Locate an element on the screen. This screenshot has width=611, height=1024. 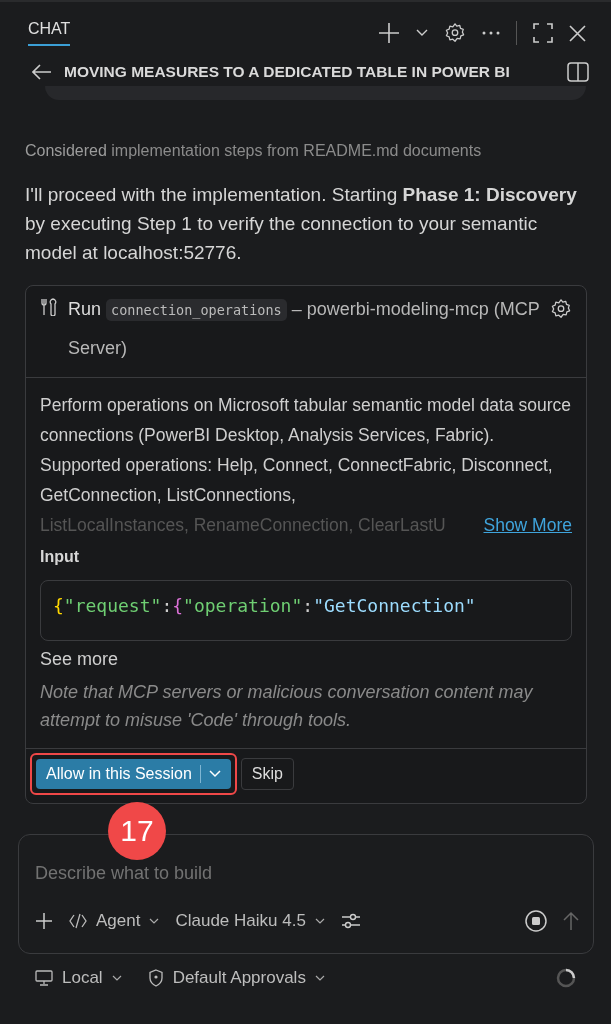
more-icon is located at coordinates (491, 33).